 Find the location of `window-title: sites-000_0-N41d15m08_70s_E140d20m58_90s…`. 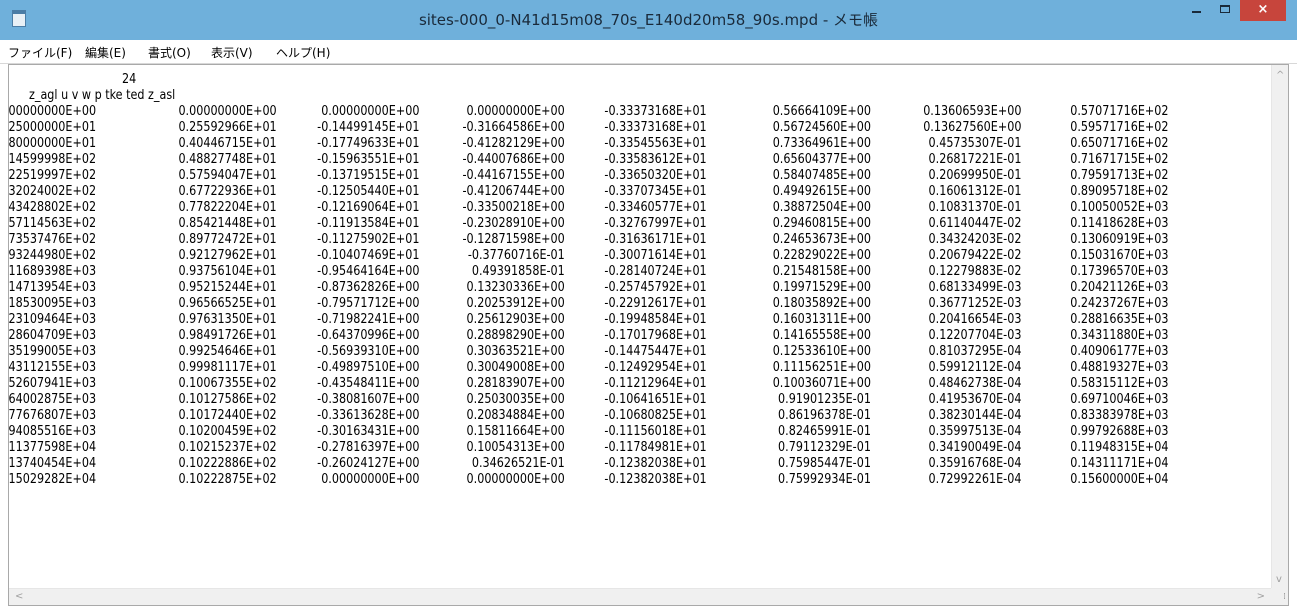

window-title: sites-000_0-N41d15m08_70s_E140d20m58_90s… is located at coordinates (648, 20).